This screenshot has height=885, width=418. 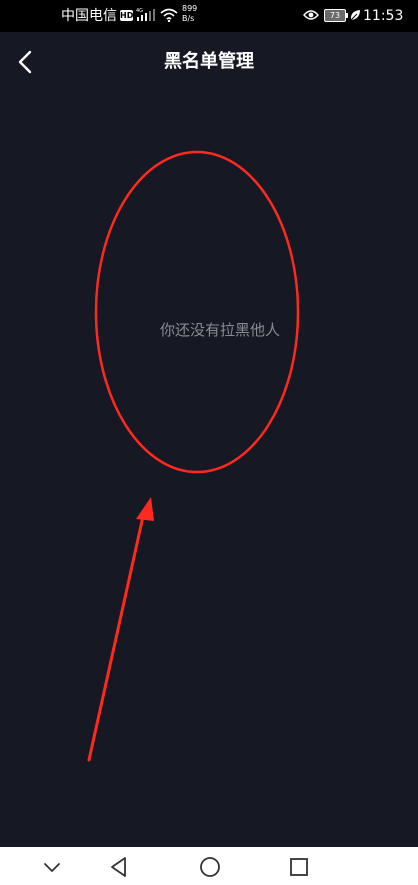 What do you see at coordinates (335, 15) in the screenshot?
I see `battery-icon: 73` at bounding box center [335, 15].